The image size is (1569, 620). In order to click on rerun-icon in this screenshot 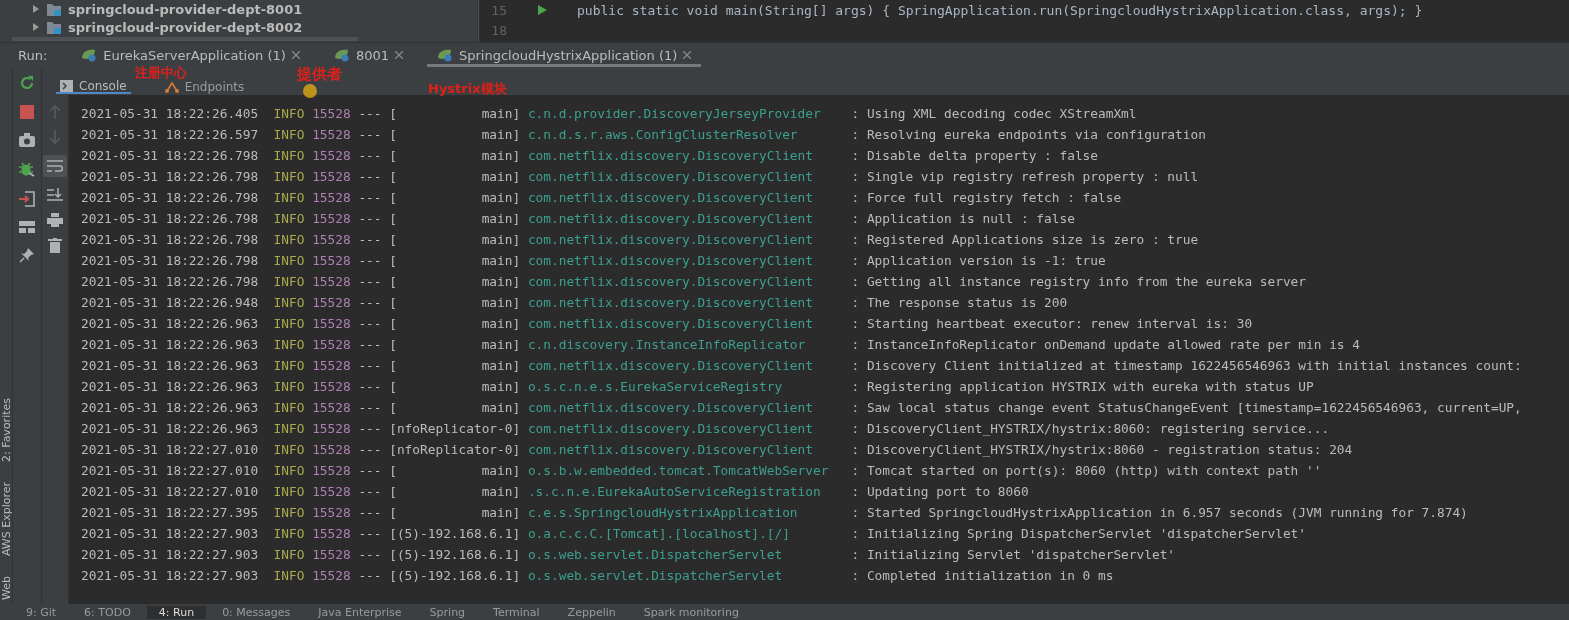, I will do `click(27, 83)`.